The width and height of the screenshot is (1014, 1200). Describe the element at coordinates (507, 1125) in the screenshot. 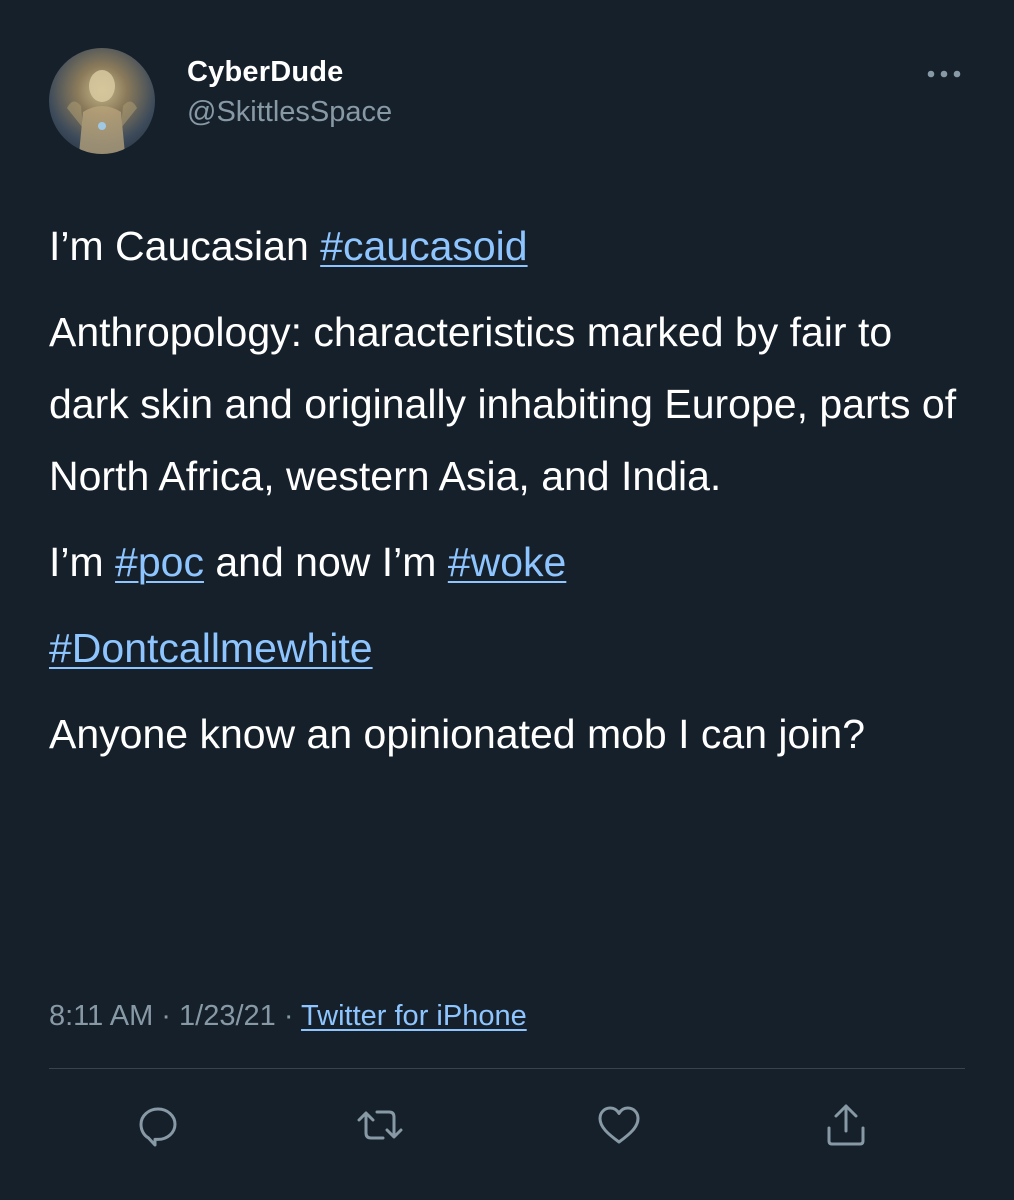

I see `action-bar` at that location.